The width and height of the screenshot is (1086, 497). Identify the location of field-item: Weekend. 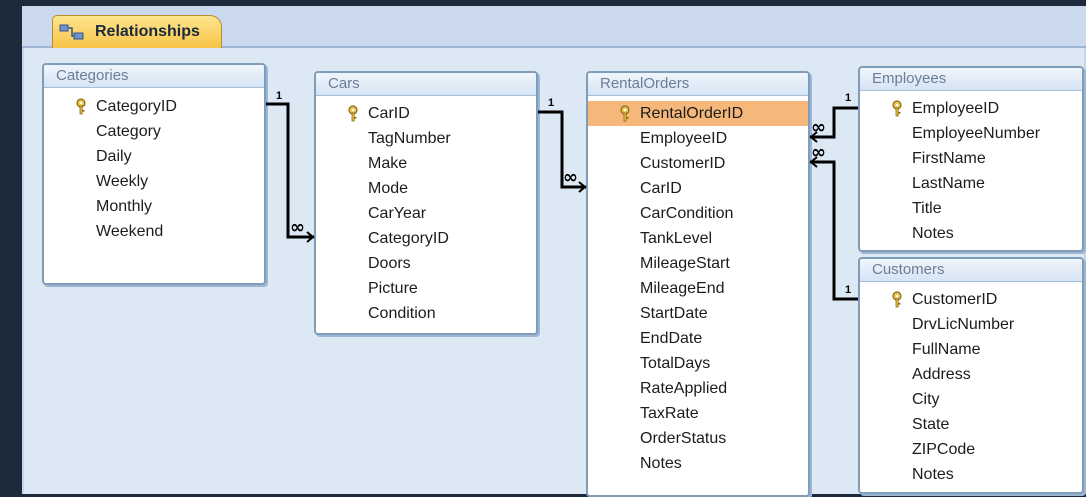
(154, 231).